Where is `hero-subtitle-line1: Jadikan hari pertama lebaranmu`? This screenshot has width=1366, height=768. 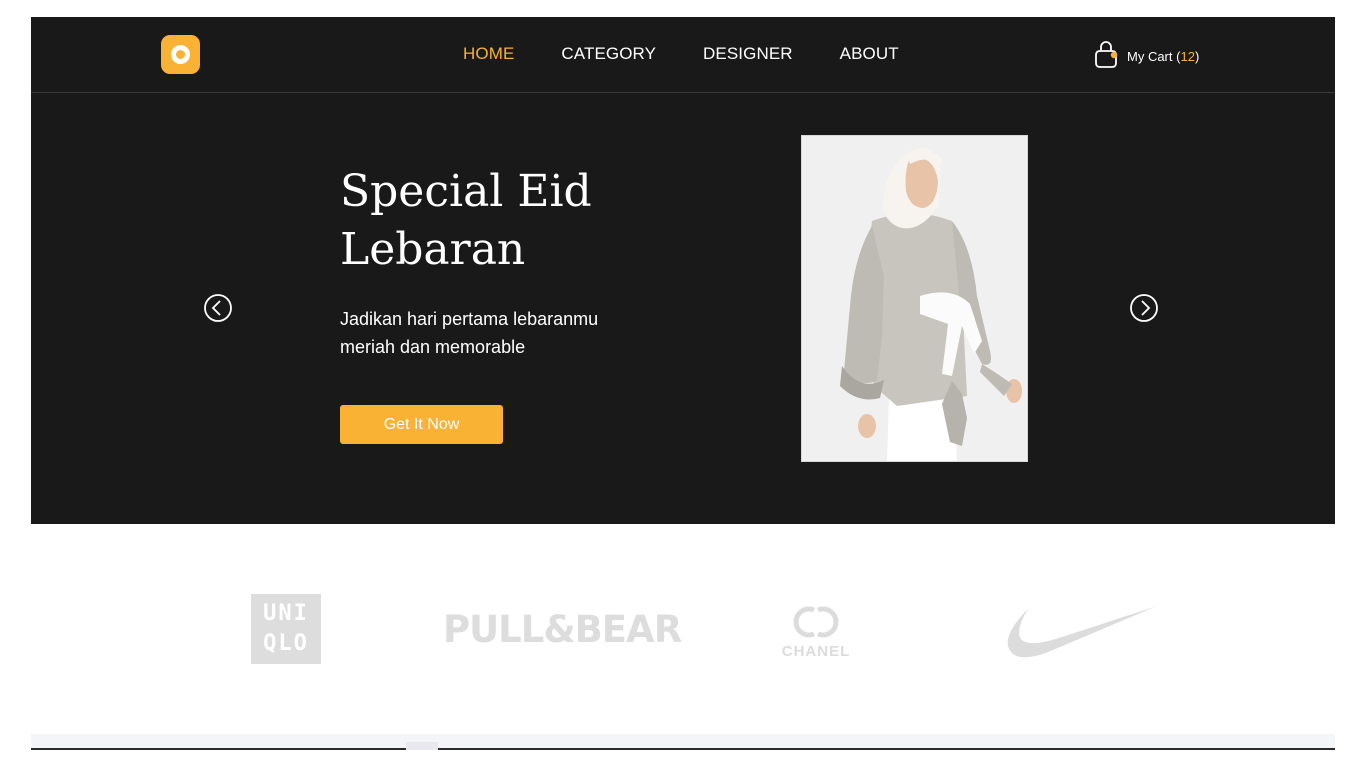
hero-subtitle-line1: Jadikan hari pertama lebaranmu is located at coordinates (469, 319).